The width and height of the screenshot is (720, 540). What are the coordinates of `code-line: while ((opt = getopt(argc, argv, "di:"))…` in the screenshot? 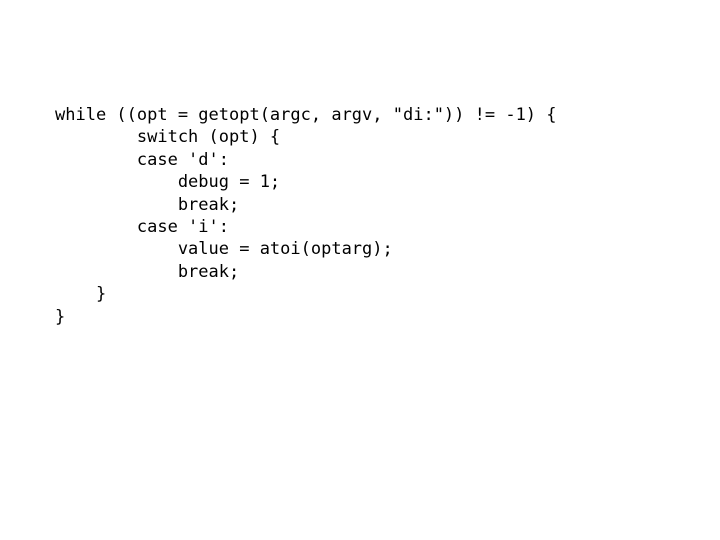 It's located at (306, 115).